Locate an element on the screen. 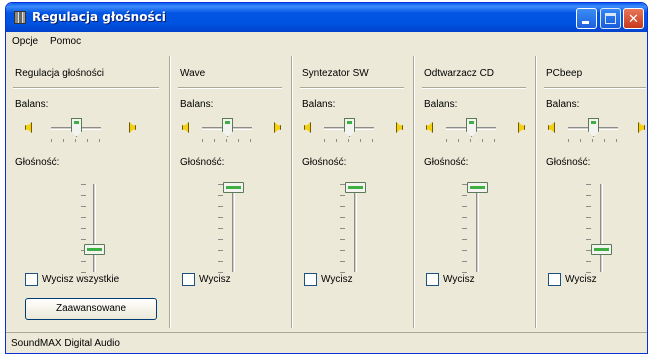 The width and height of the screenshot is (650, 356). channel-name: Regulacja głośności is located at coordinates (59, 73).